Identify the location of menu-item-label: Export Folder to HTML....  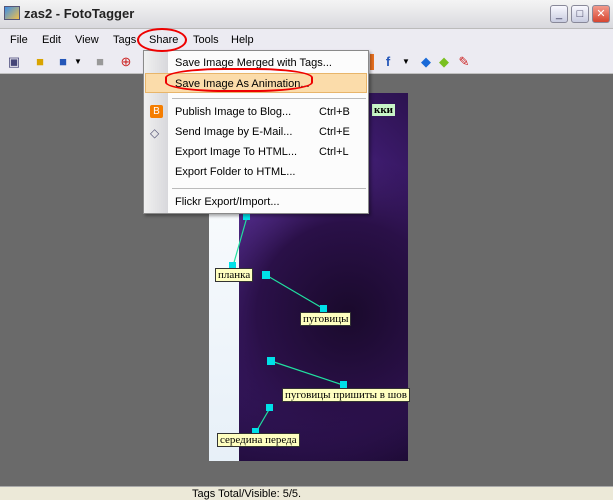
(235, 172).